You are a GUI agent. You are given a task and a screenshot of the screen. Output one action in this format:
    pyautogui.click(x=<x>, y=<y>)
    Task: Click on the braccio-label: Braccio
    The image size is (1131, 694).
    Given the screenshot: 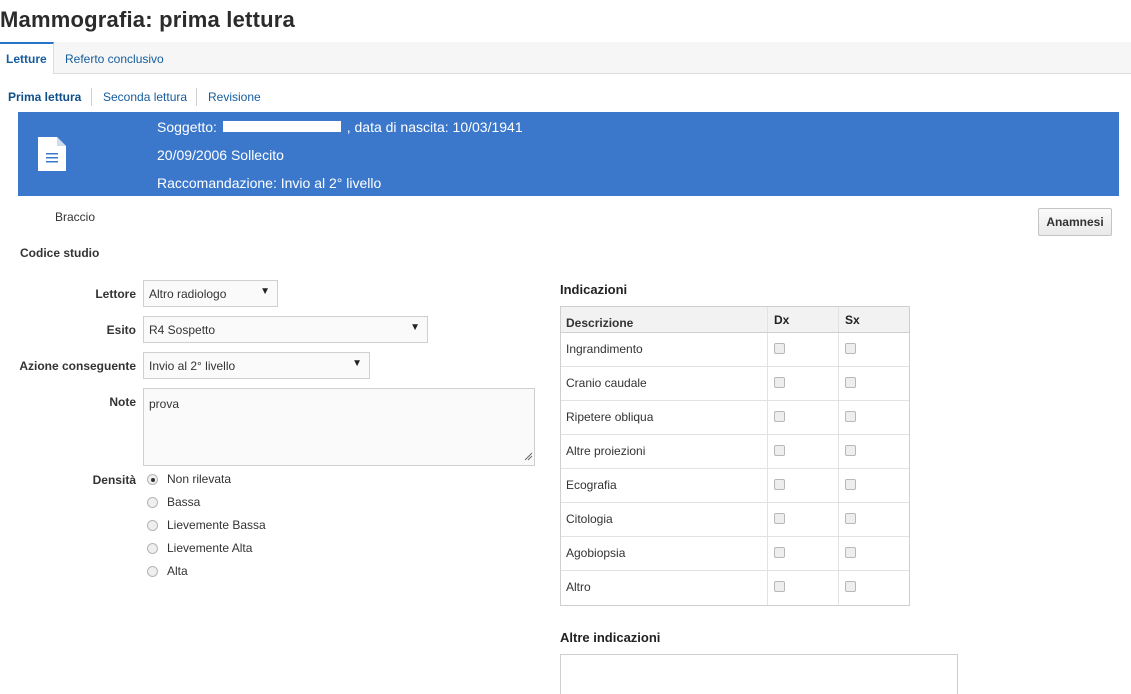 What is the action you would take?
    pyautogui.click(x=75, y=217)
    